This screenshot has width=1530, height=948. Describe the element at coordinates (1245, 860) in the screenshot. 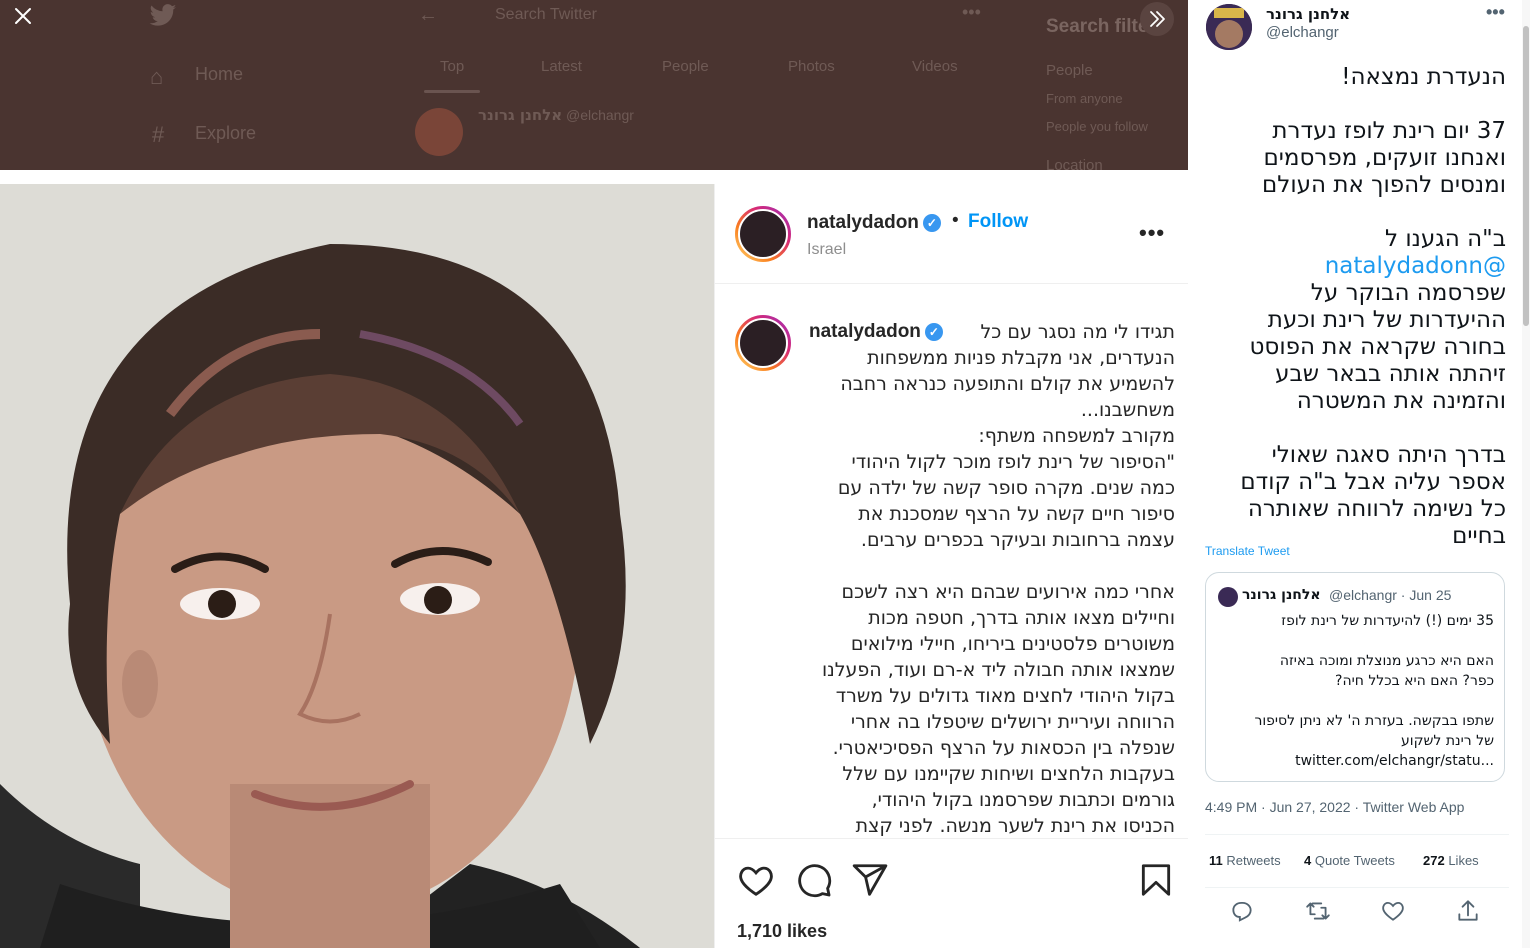

I see `retweets-stat: 11 Retweets` at that location.